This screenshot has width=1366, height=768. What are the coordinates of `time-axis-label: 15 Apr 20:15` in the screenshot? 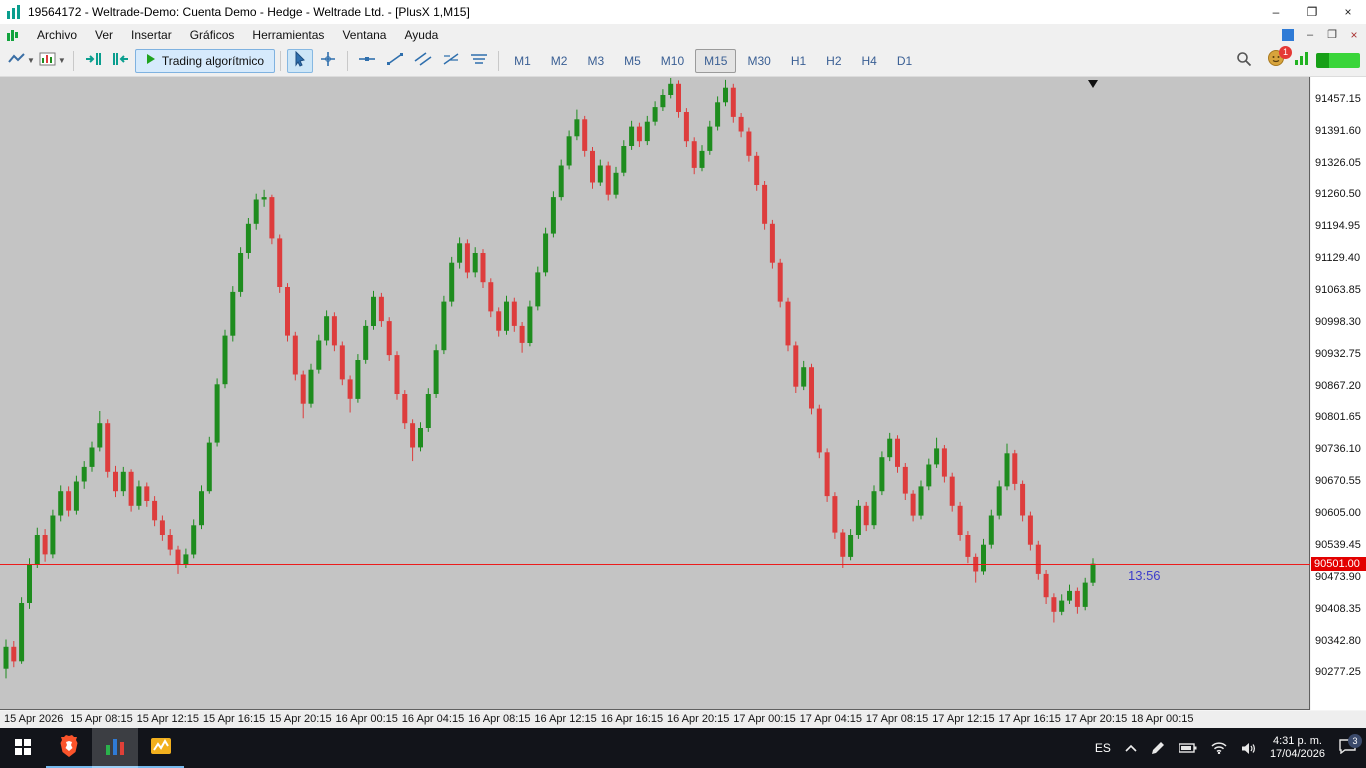 It's located at (300, 719).